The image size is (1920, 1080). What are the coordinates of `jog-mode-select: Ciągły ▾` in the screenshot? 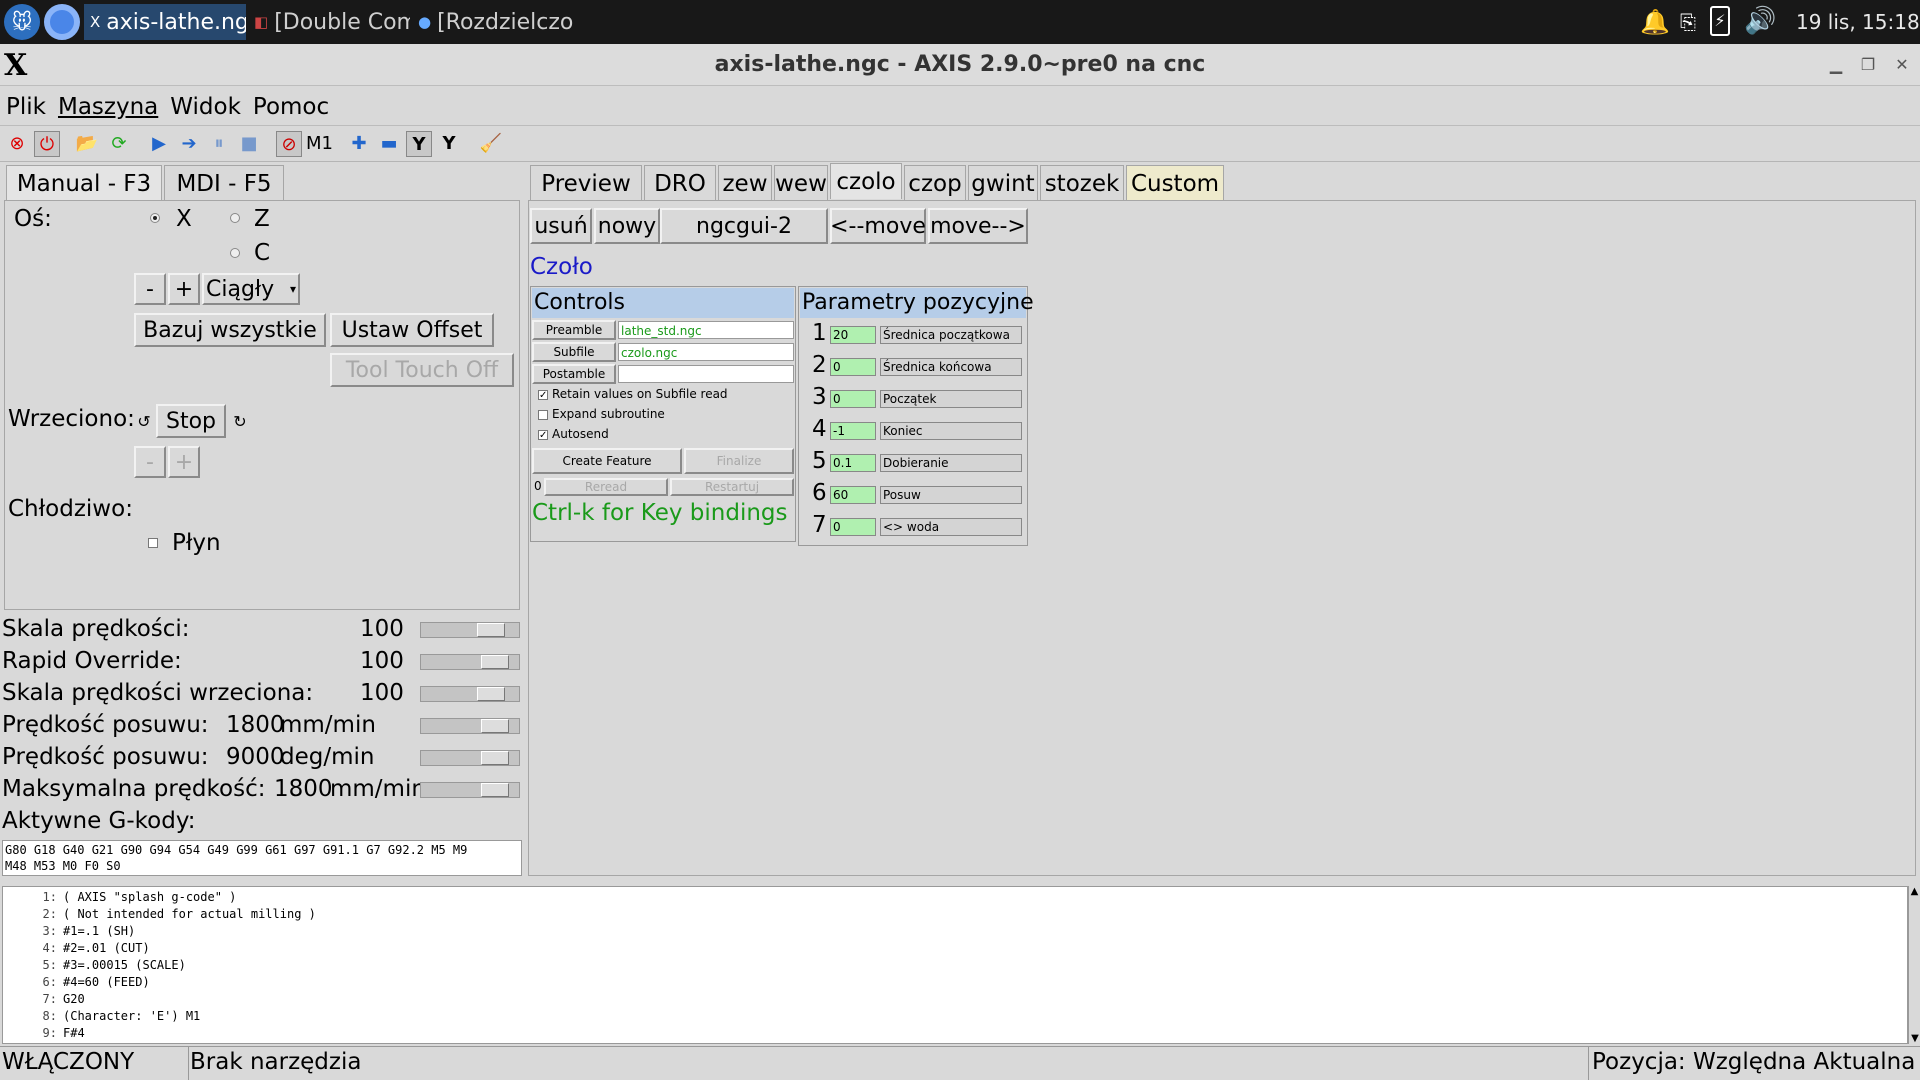 It's located at (251, 289).